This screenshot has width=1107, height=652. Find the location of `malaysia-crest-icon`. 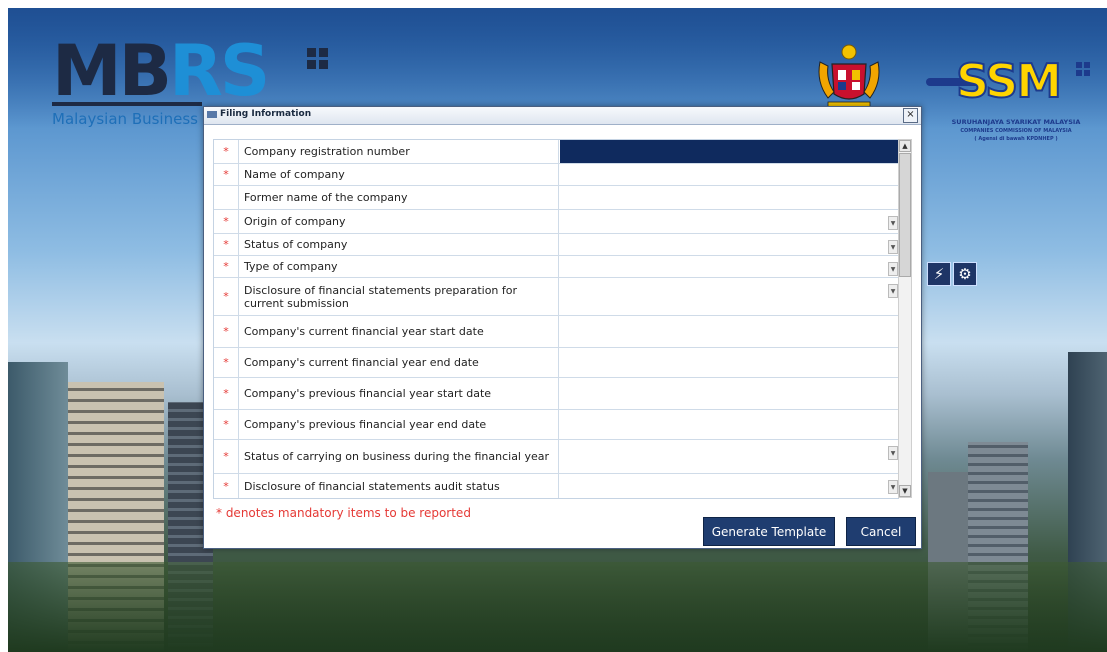

malaysia-crest-icon is located at coordinates (849, 76).